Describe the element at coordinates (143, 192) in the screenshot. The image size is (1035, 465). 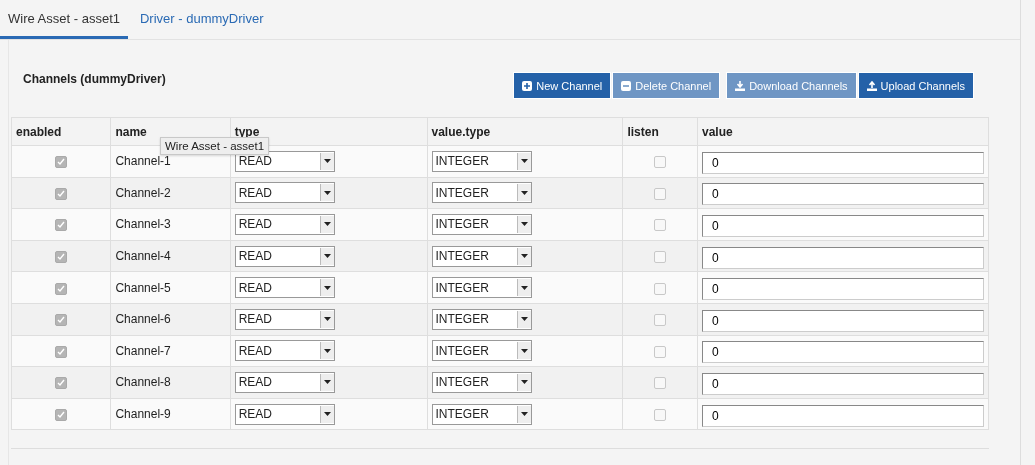
I see `channel-name: Channel-2` at that location.